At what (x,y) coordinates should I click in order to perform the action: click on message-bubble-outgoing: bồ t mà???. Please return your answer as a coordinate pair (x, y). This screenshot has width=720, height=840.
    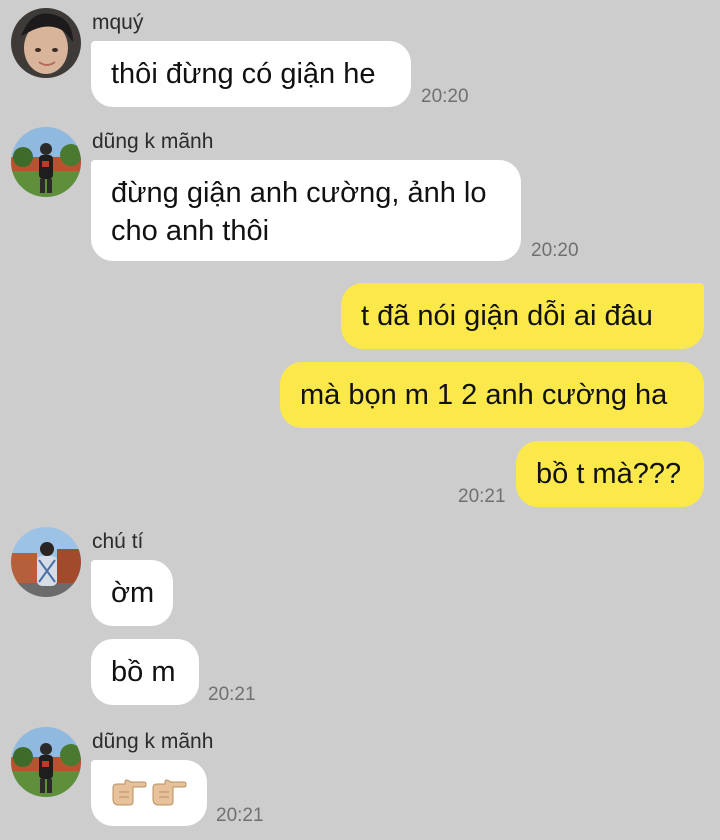
    Looking at the image, I should click on (610, 474).